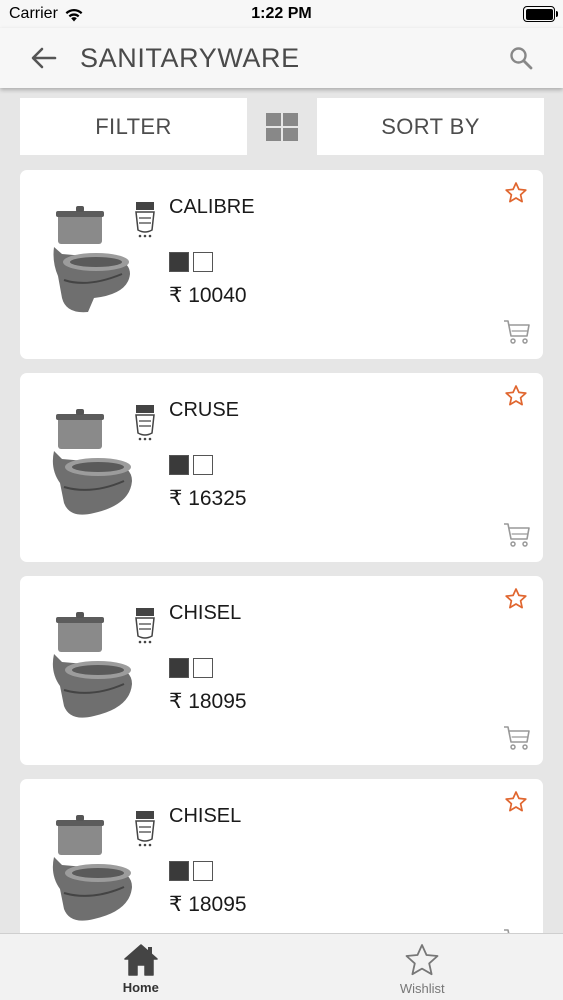  Describe the element at coordinates (141, 960) in the screenshot. I see `home-icon` at that location.